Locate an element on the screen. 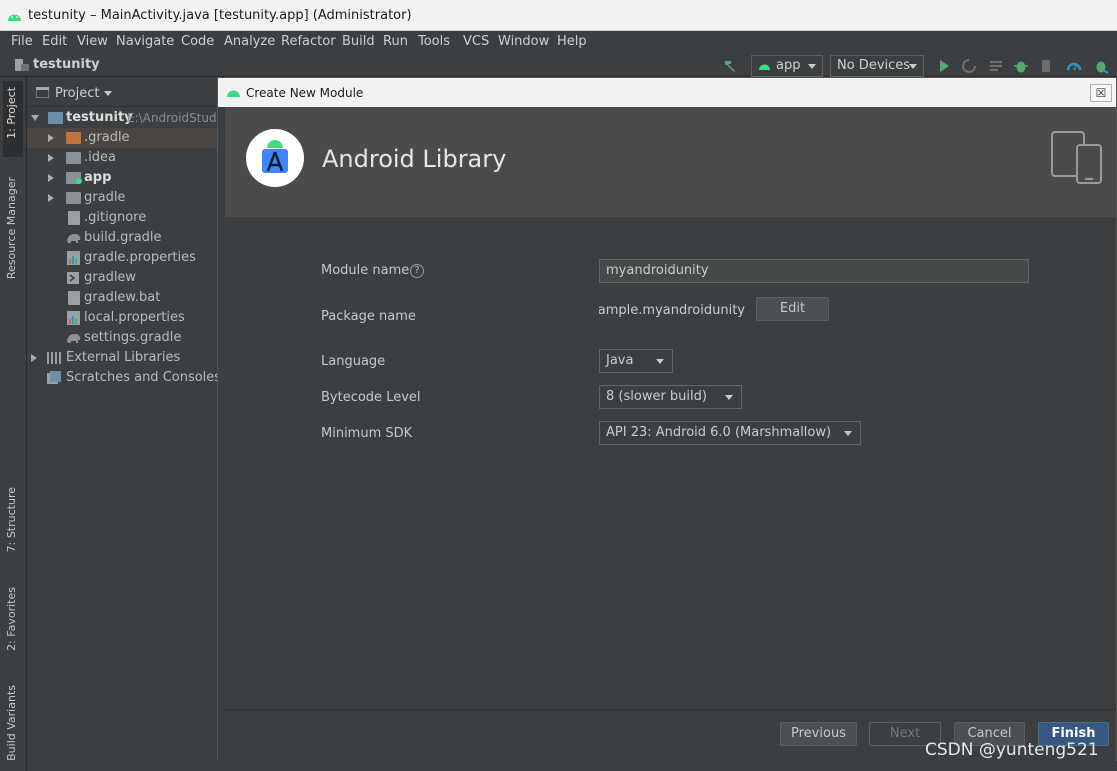 The height and width of the screenshot is (771, 1117). tree-item-gradle-cache: .gradle is located at coordinates (122, 138).